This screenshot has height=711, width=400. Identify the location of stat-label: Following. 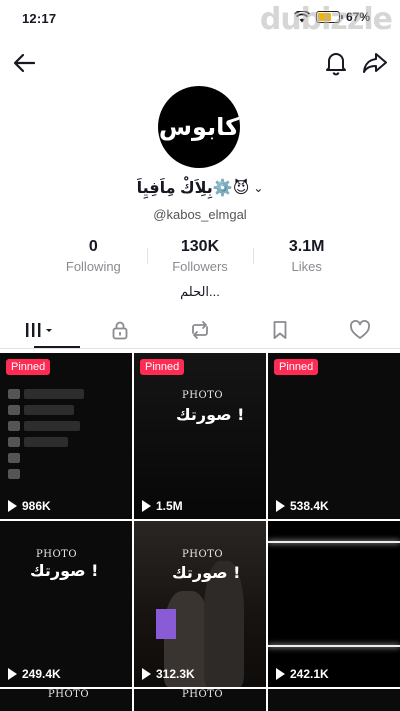
(93, 266).